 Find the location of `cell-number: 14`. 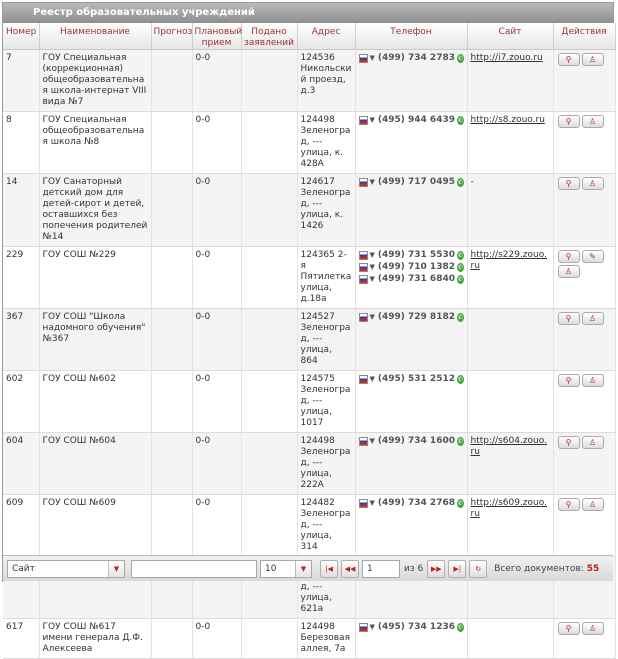

cell-number: 14 is located at coordinates (21, 210).